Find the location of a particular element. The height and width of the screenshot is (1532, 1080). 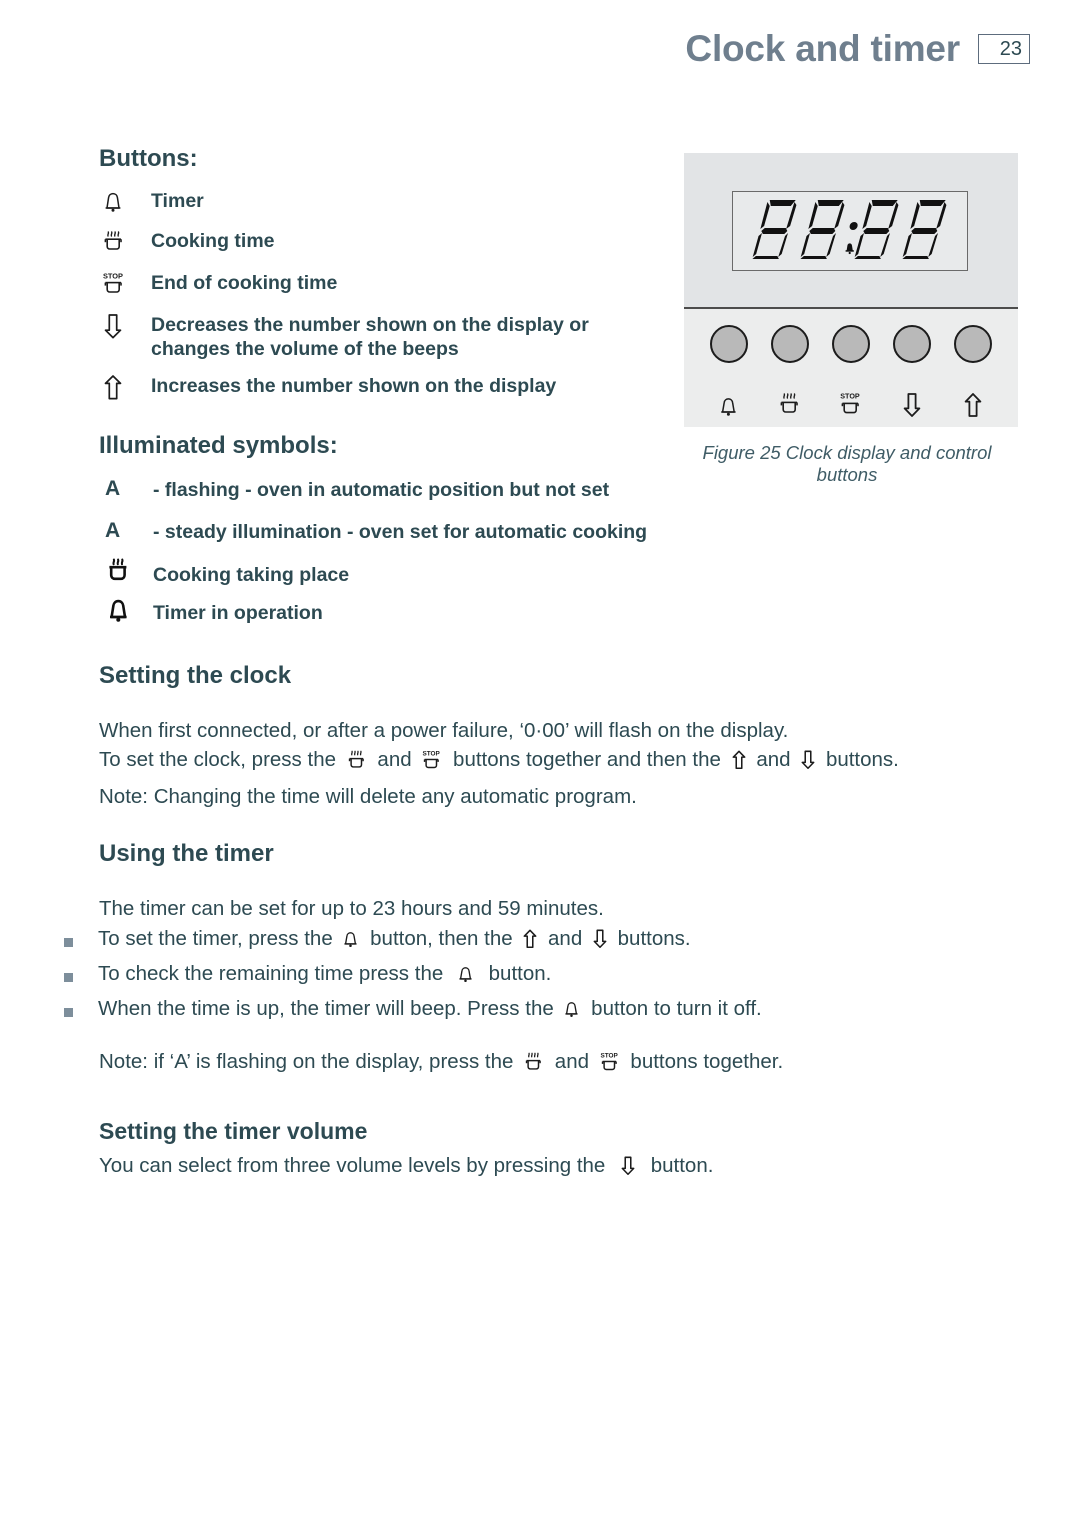

knob-icon-row: STOP is located at coordinates (851, 395).